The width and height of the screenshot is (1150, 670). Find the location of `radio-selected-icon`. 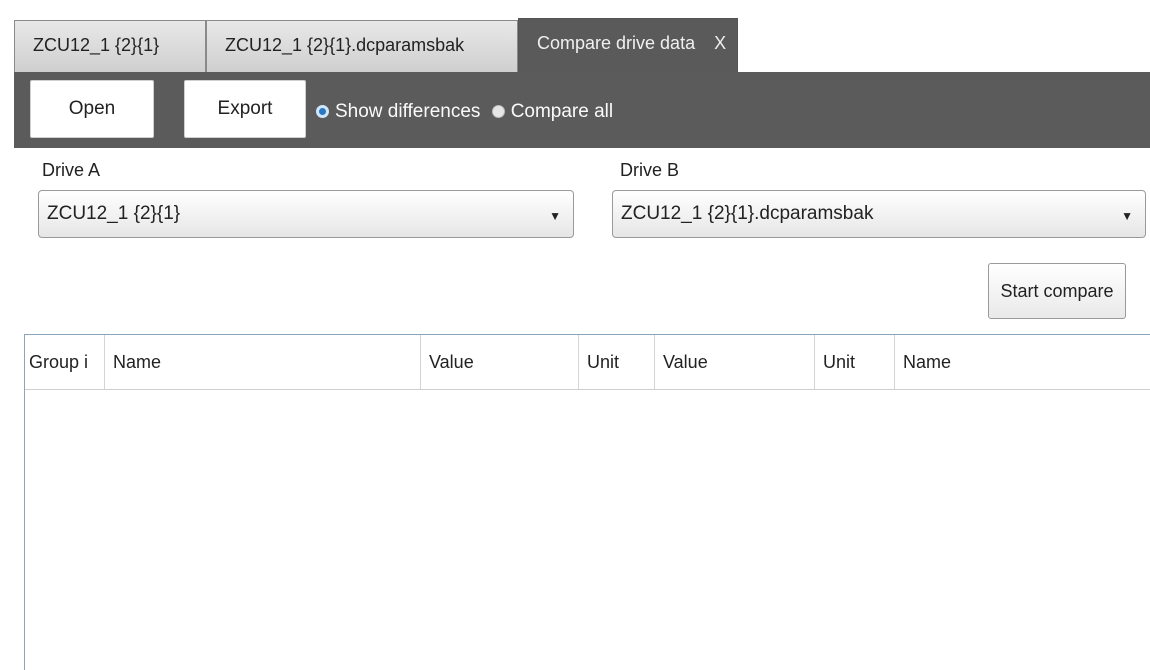

radio-selected-icon is located at coordinates (322, 111).